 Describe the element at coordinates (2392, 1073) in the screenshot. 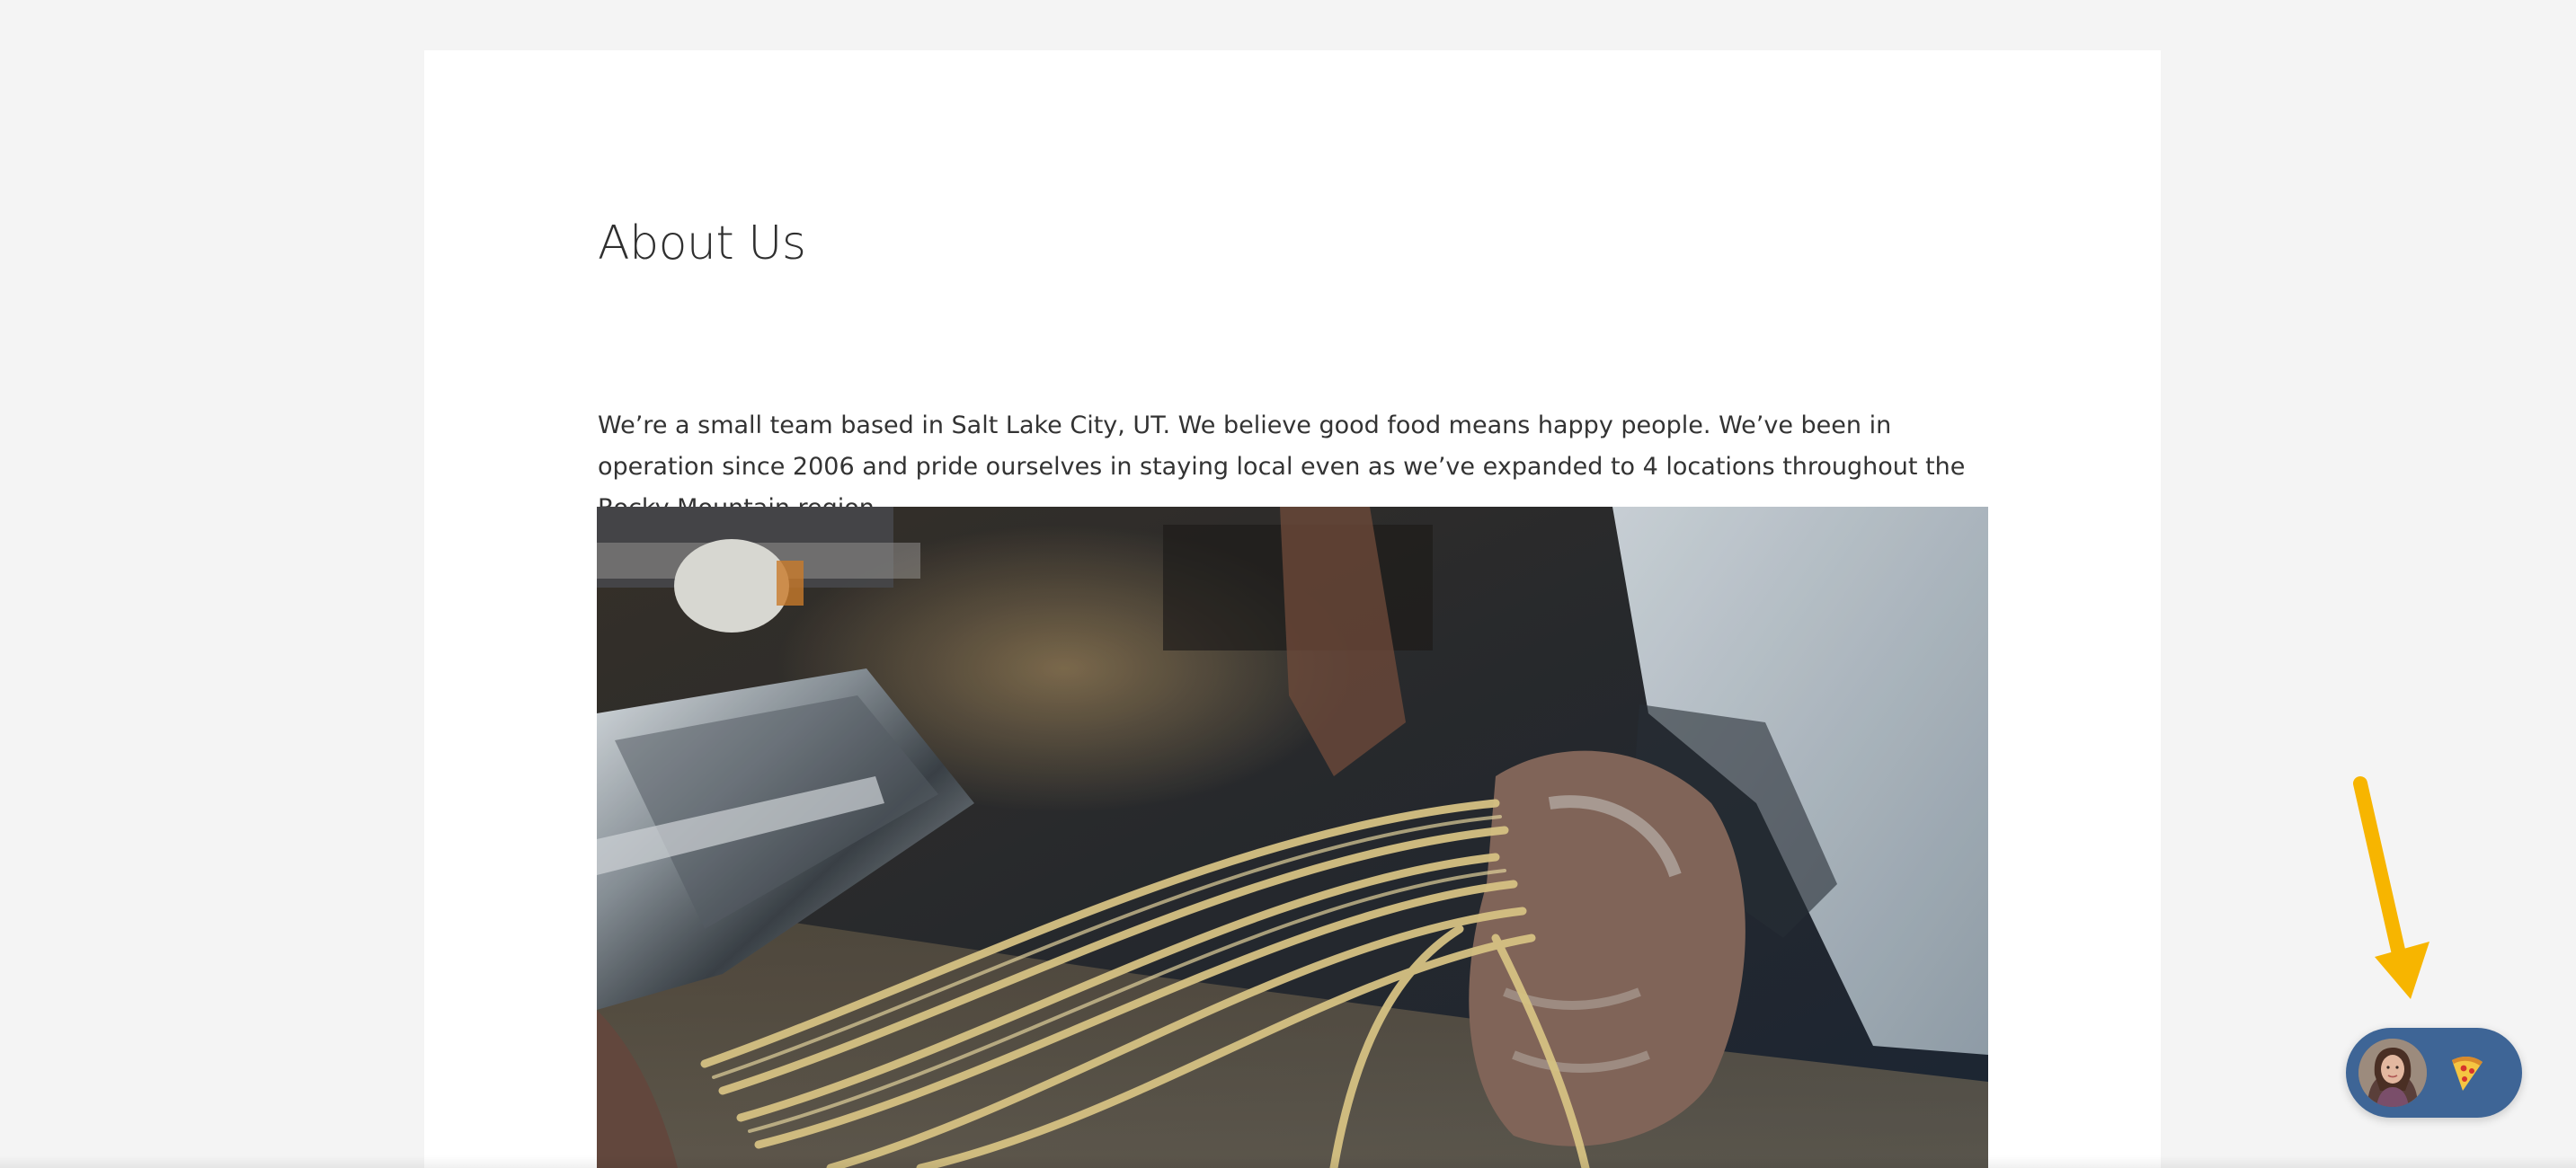

I see `person-avatar` at that location.